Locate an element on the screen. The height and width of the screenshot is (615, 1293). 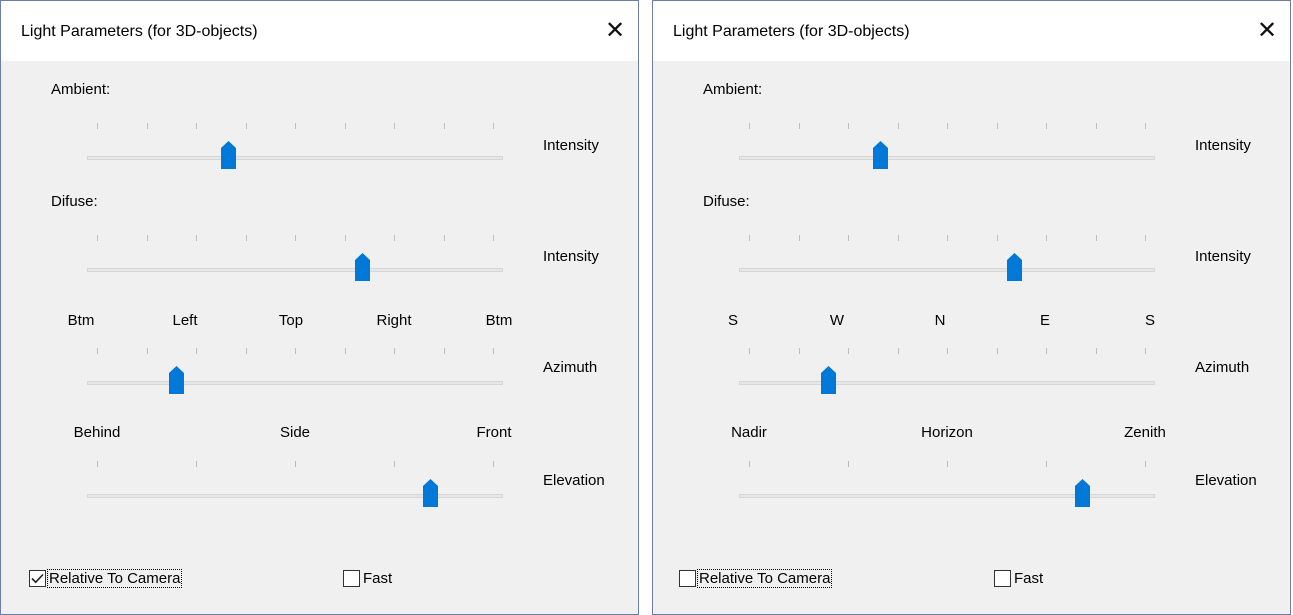
azimuth-scale-label: S is located at coordinates (1150, 320).